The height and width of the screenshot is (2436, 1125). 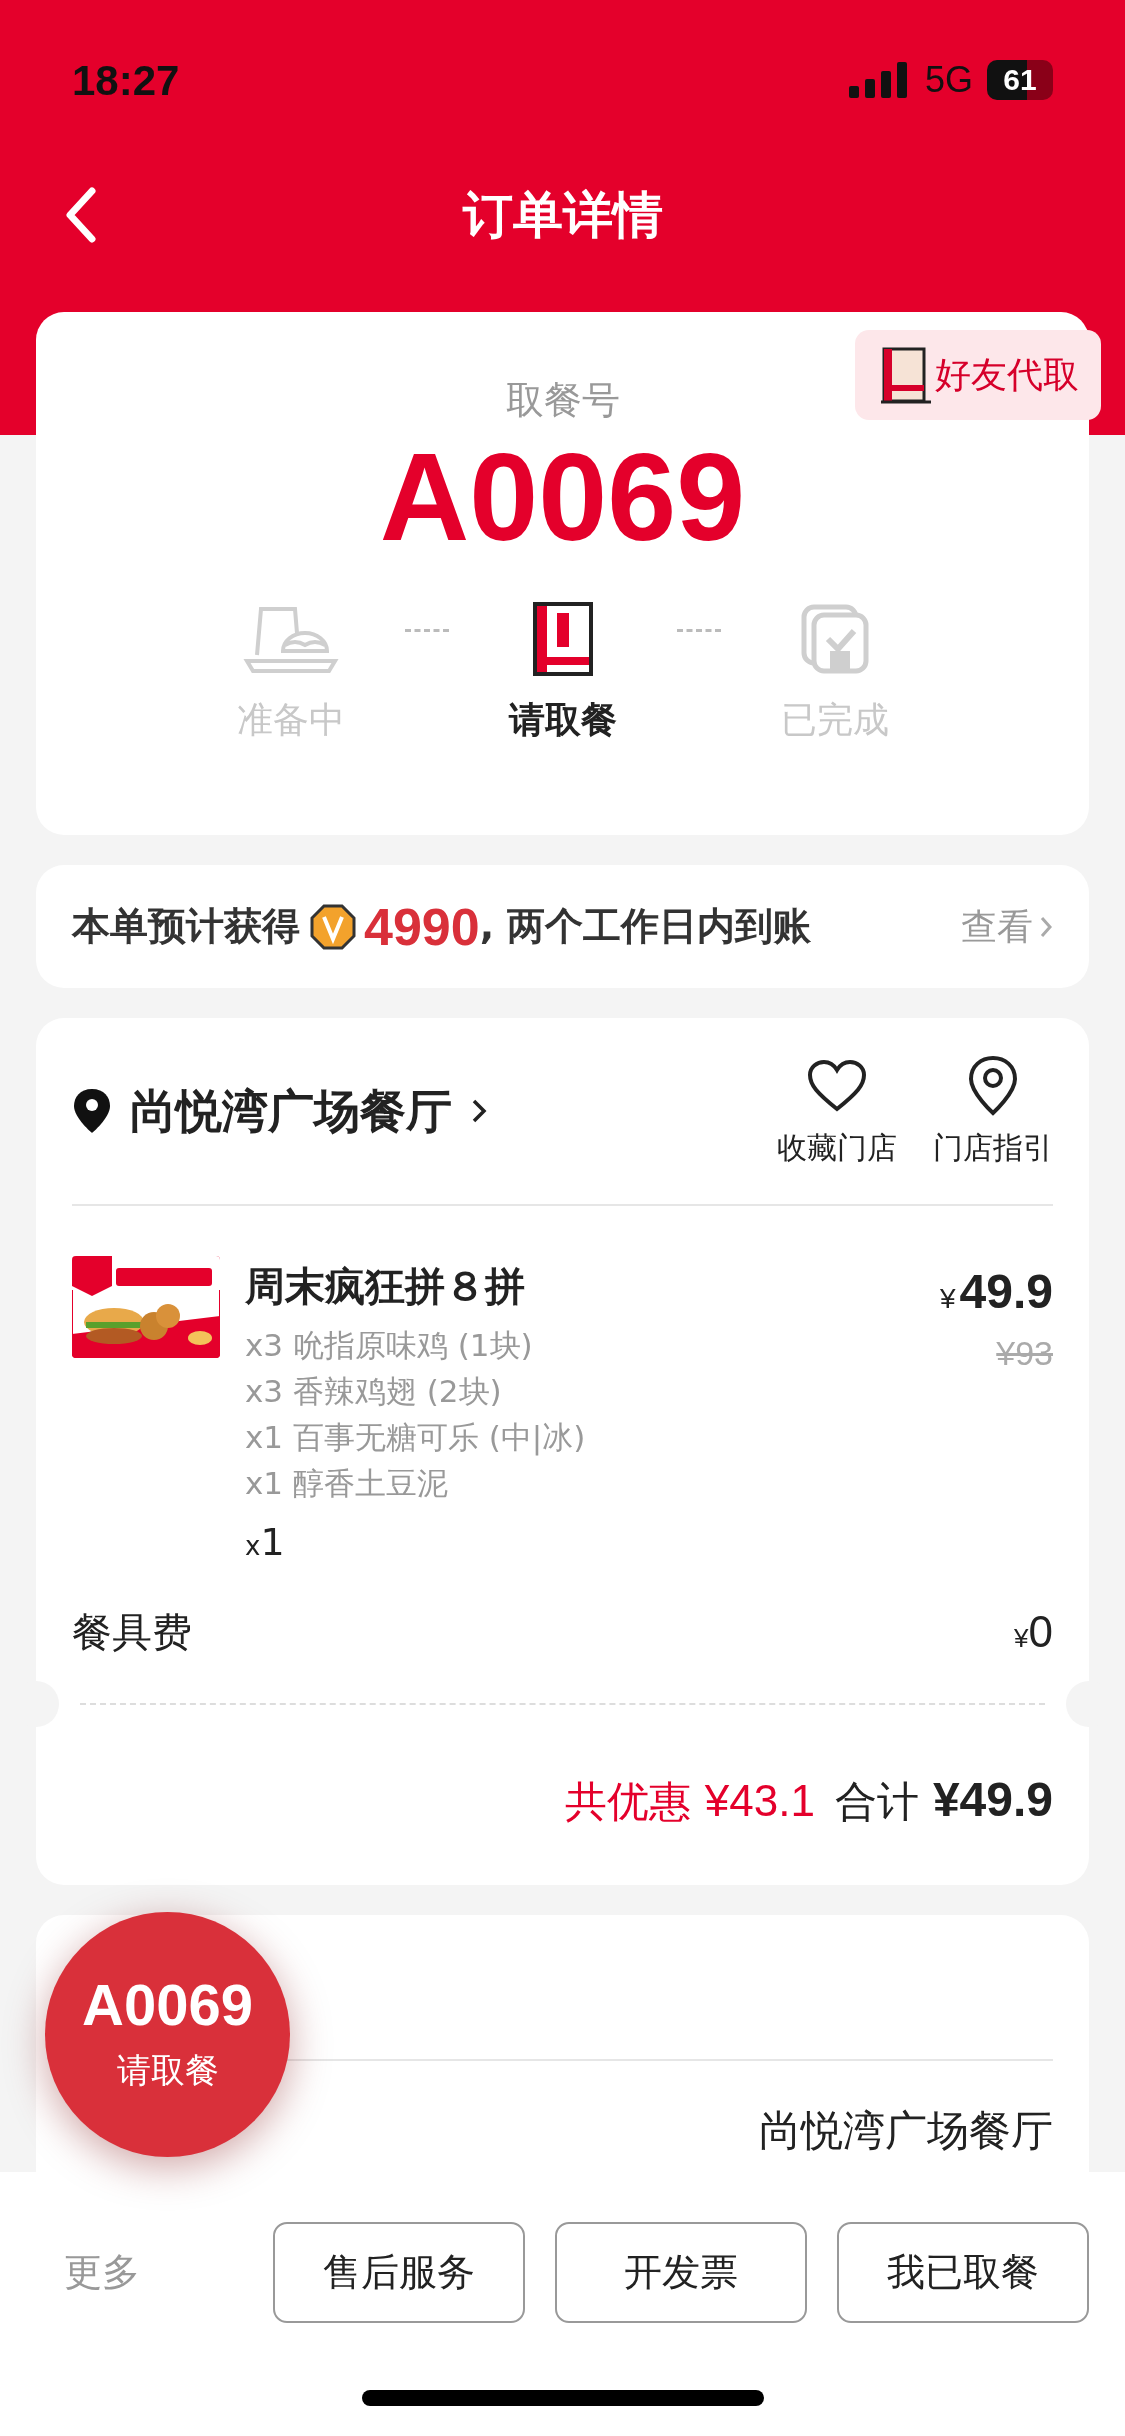 What do you see at coordinates (1020, 80) in the screenshot?
I see `battery-indicator: 61` at bounding box center [1020, 80].